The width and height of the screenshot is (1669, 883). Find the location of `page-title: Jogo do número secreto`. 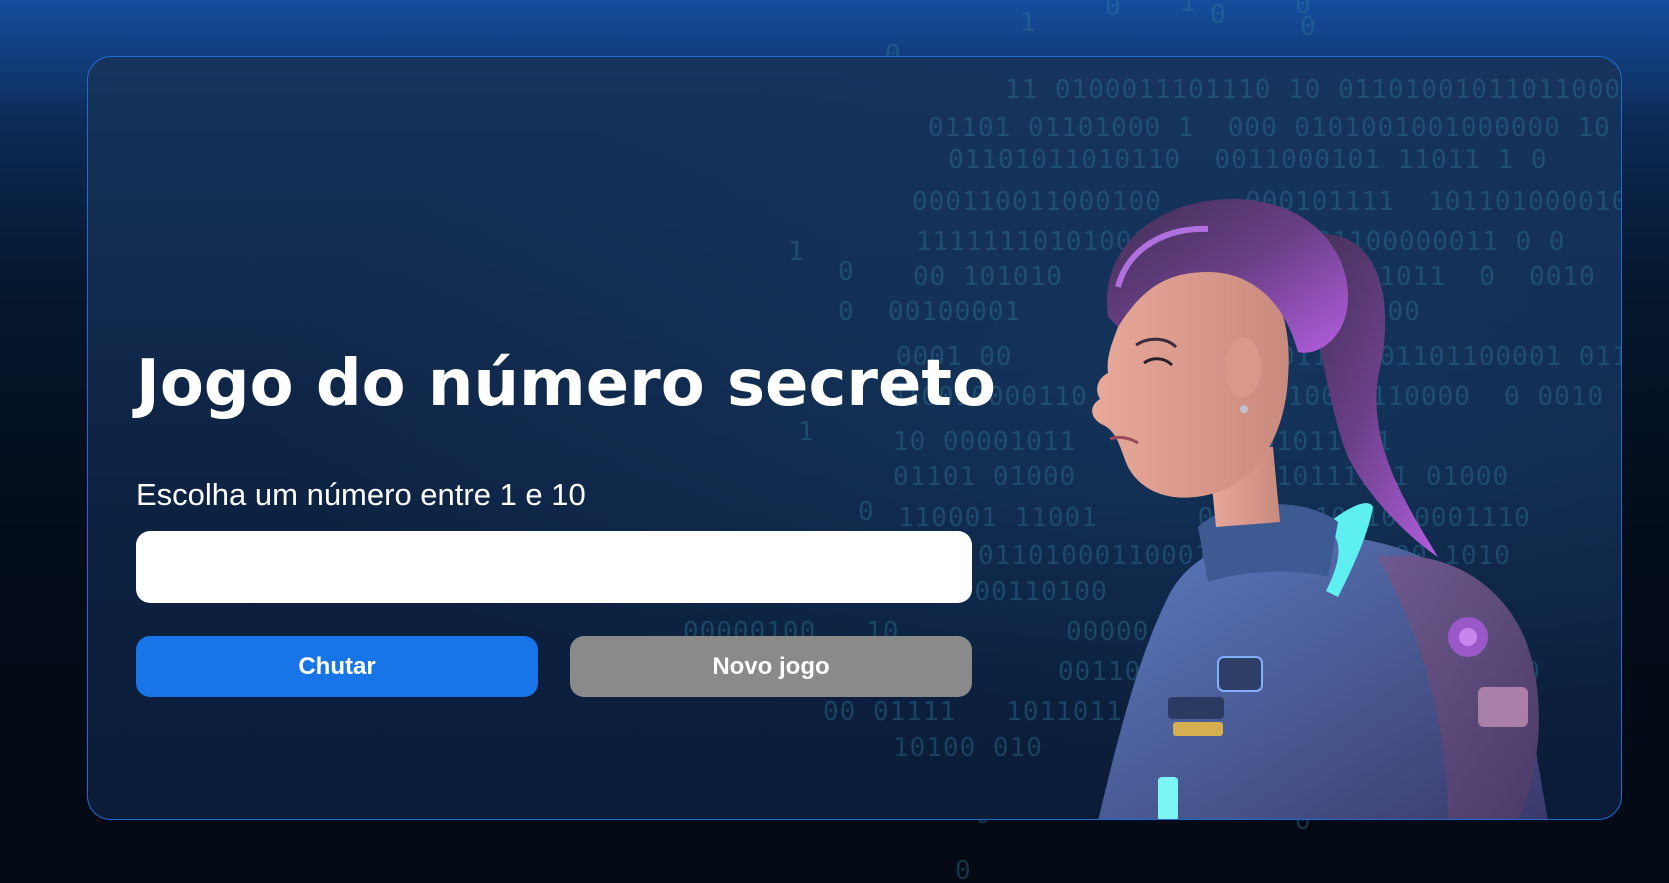

page-title: Jogo do número secreto is located at coordinates (566, 384).